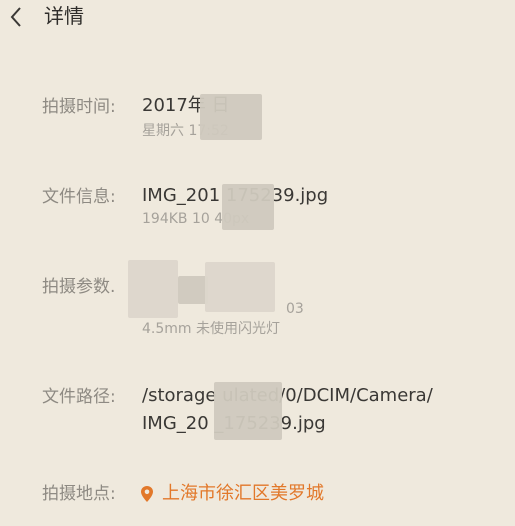 The image size is (515, 526). Describe the element at coordinates (211, 329) in the screenshot. I see `shot-params-sub2: 4.5mm 未使用闪光灯` at that location.